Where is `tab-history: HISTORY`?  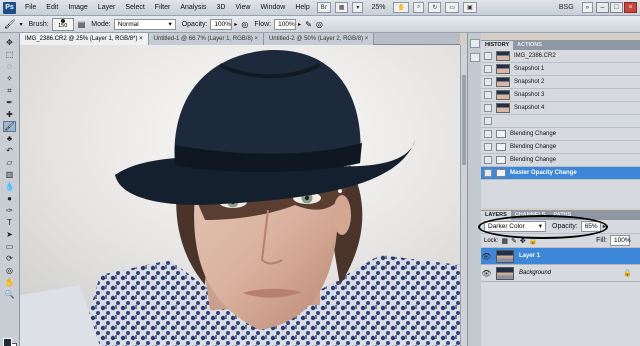 tab-history: HISTORY is located at coordinates (497, 45).